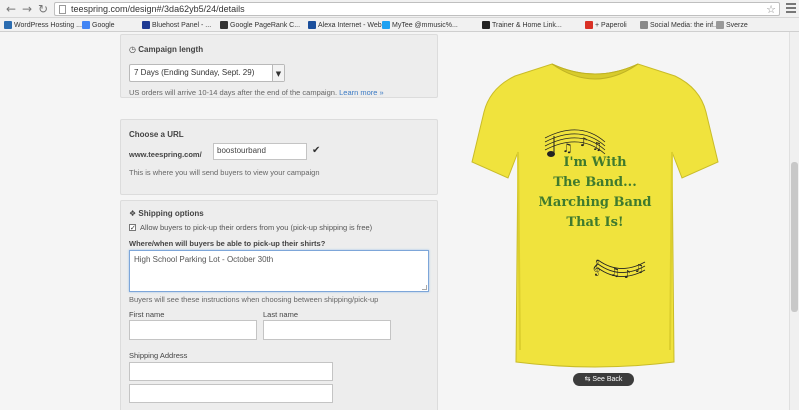 This screenshot has width=799, height=410. I want to click on first-name-input, so click(193, 330).